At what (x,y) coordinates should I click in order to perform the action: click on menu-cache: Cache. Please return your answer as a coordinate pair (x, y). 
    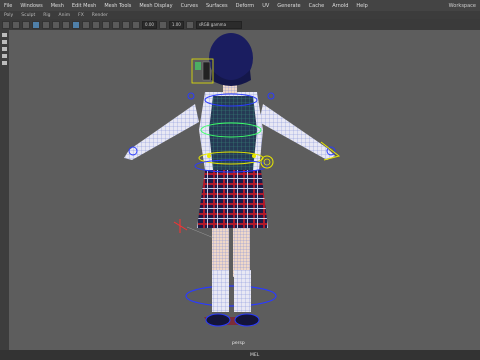
    Looking at the image, I should click on (317, 6).